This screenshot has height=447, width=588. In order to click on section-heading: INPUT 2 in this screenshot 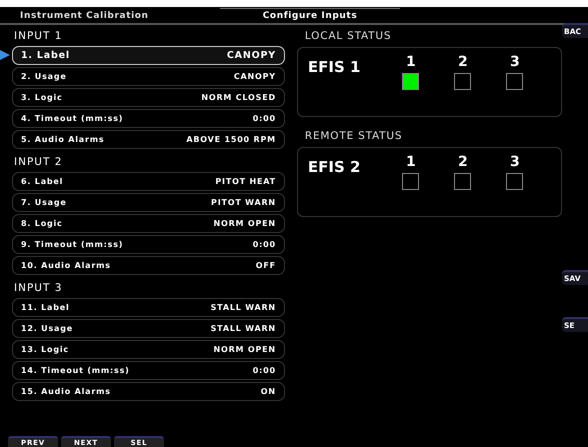, I will do `click(39, 162)`.